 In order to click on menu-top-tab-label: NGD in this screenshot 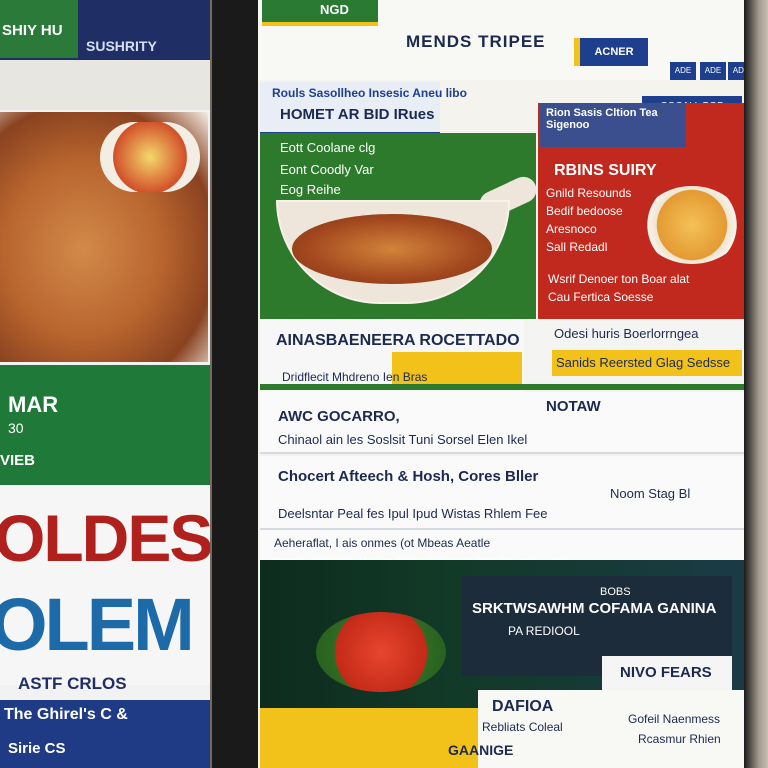, I will do `click(334, 9)`.